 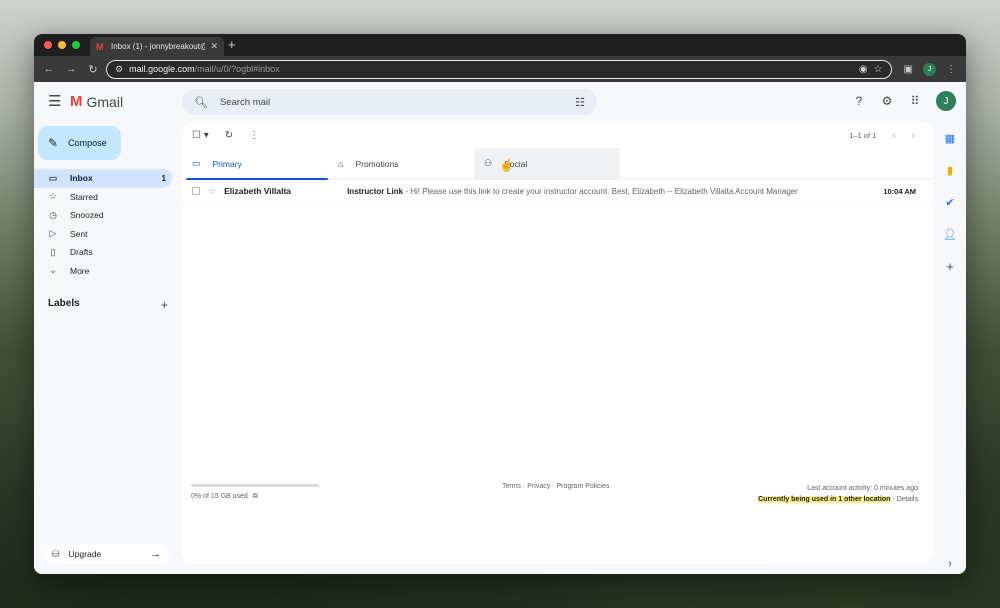 What do you see at coordinates (580, 102) in the screenshot?
I see `search-options-icon: ☷` at bounding box center [580, 102].